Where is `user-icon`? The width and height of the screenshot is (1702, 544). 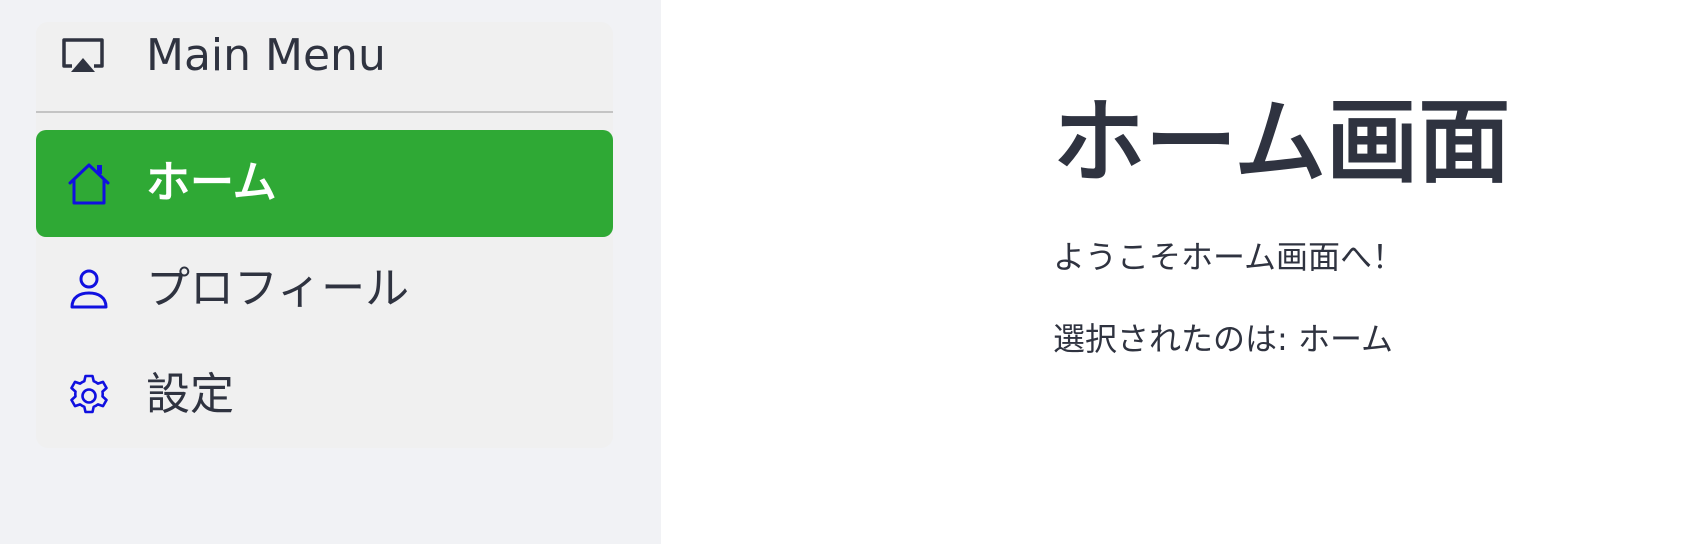 user-icon is located at coordinates (89, 290).